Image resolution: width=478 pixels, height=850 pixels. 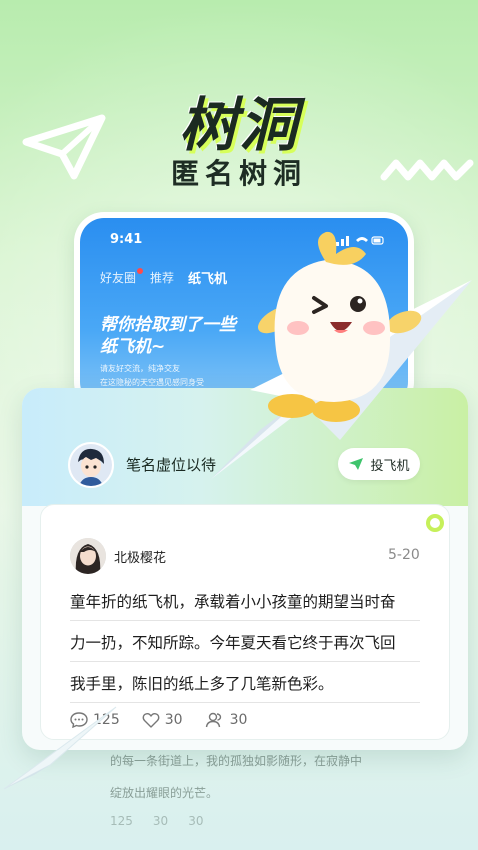 What do you see at coordinates (122, 277) in the screenshot?
I see `tab-friends: 好友圈` at bounding box center [122, 277].